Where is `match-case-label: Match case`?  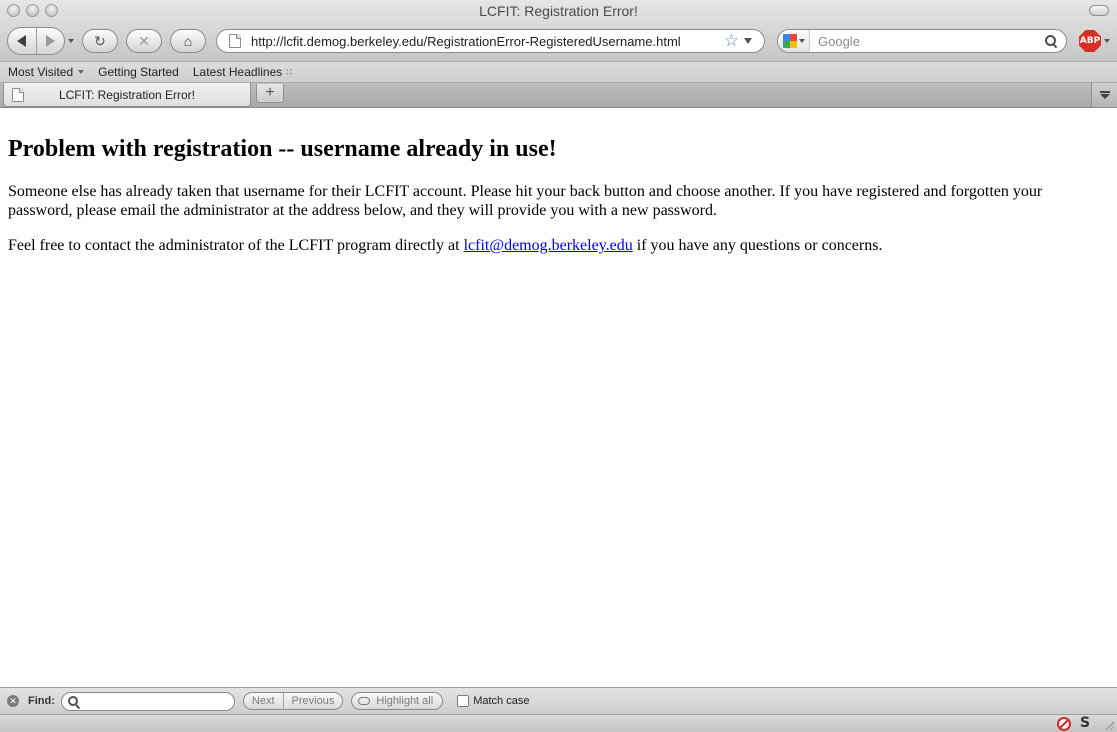
match-case-label: Match case is located at coordinates (501, 701).